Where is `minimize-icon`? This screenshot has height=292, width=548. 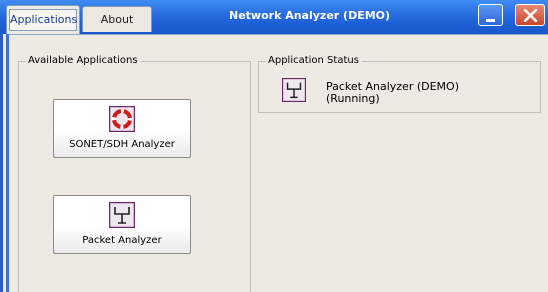
minimize-icon is located at coordinates (490, 20).